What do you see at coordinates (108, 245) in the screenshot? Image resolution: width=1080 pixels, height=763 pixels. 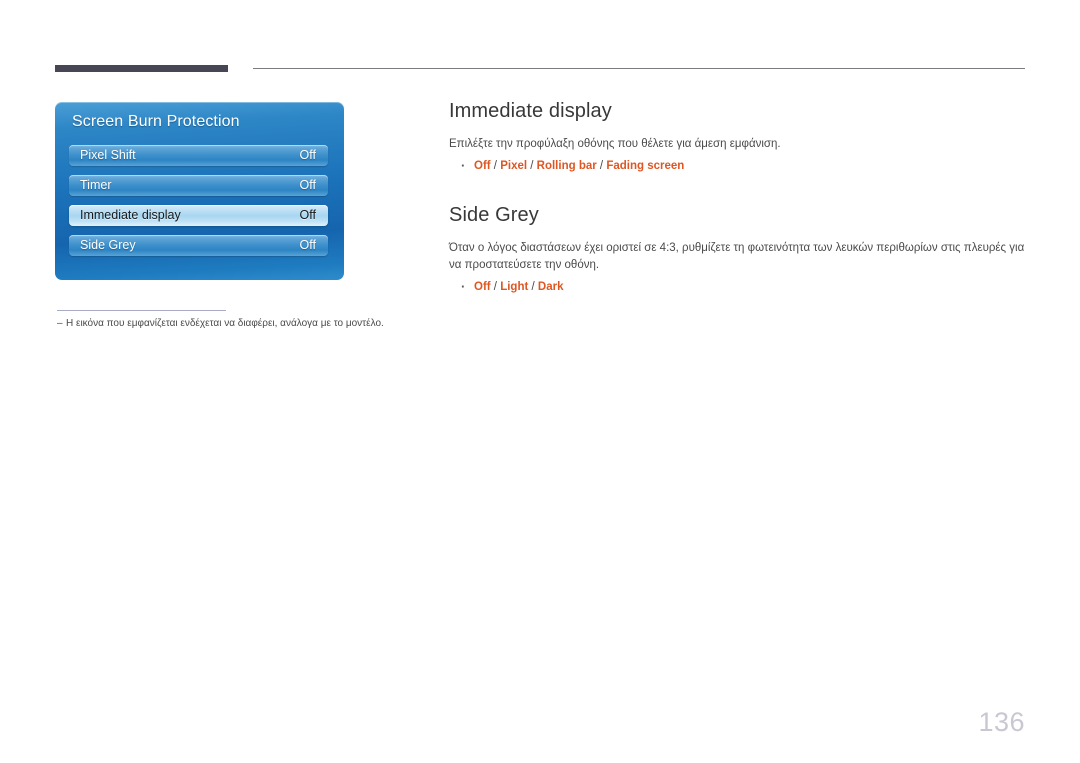 I see `osd-row-label: Side Grey` at bounding box center [108, 245].